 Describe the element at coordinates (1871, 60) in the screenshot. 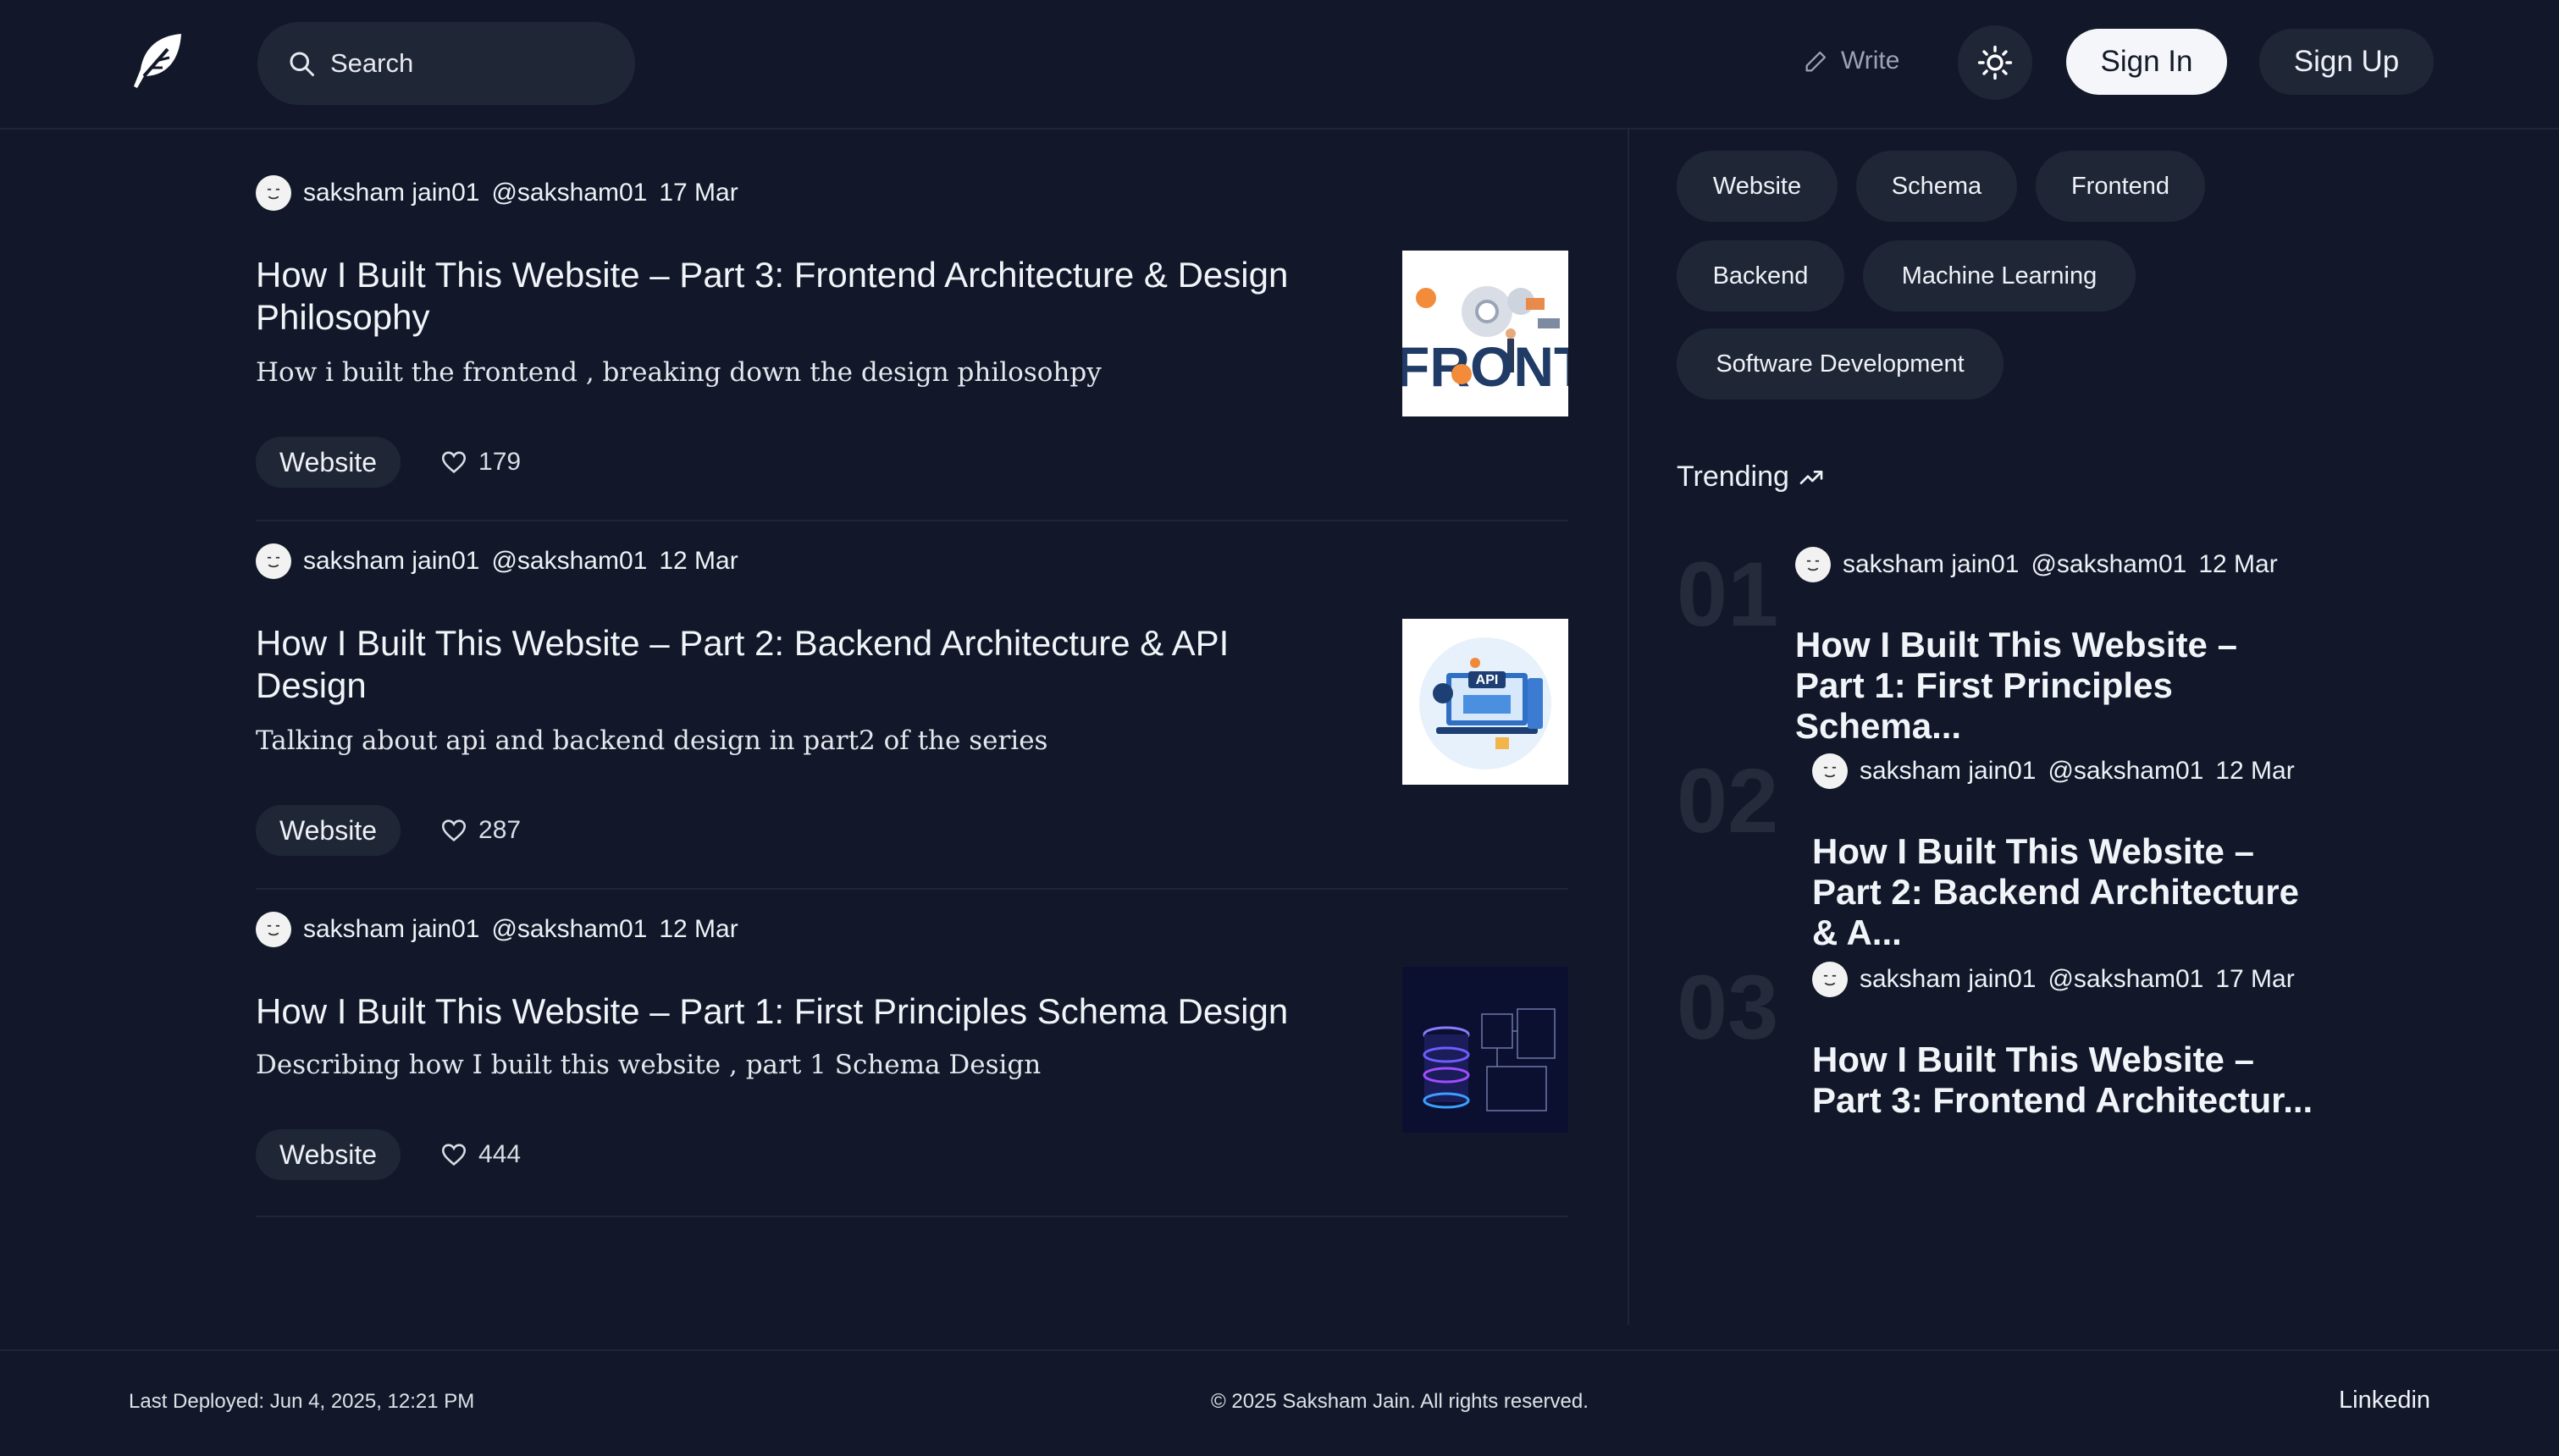

I see `write-label: Write` at that location.